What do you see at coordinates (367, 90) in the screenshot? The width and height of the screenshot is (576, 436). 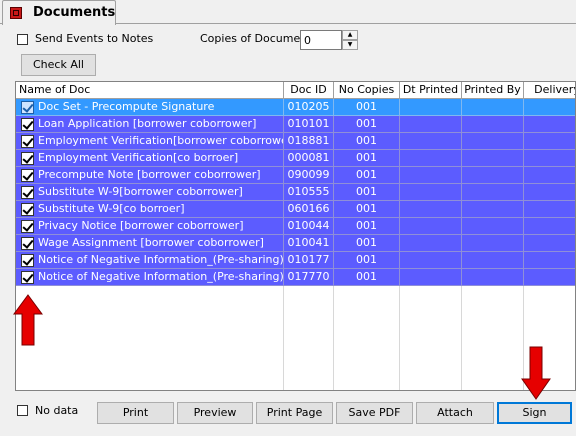 I see `column-header: No Copies` at bounding box center [367, 90].